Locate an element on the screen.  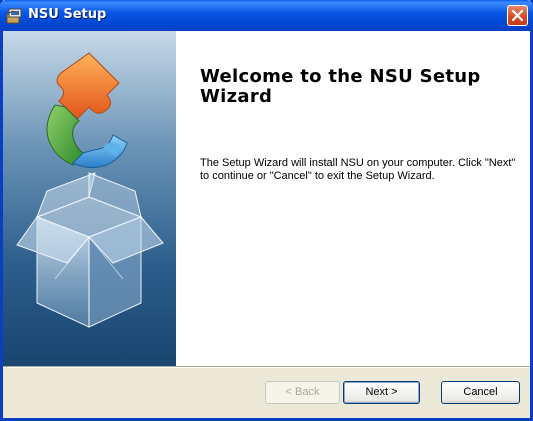
wizard-heading: Welcome to the NSU Setup Wizard is located at coordinates (340, 86).